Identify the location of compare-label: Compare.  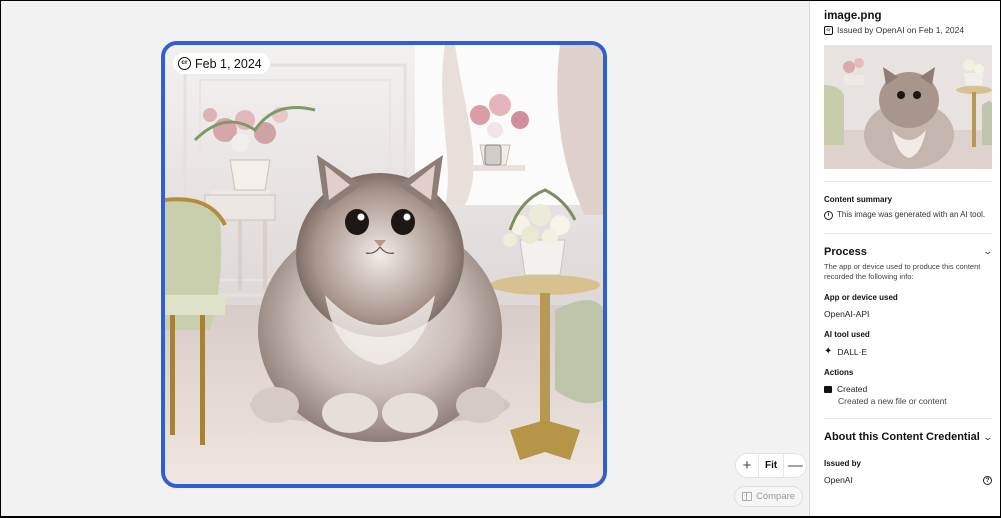
(776, 496).